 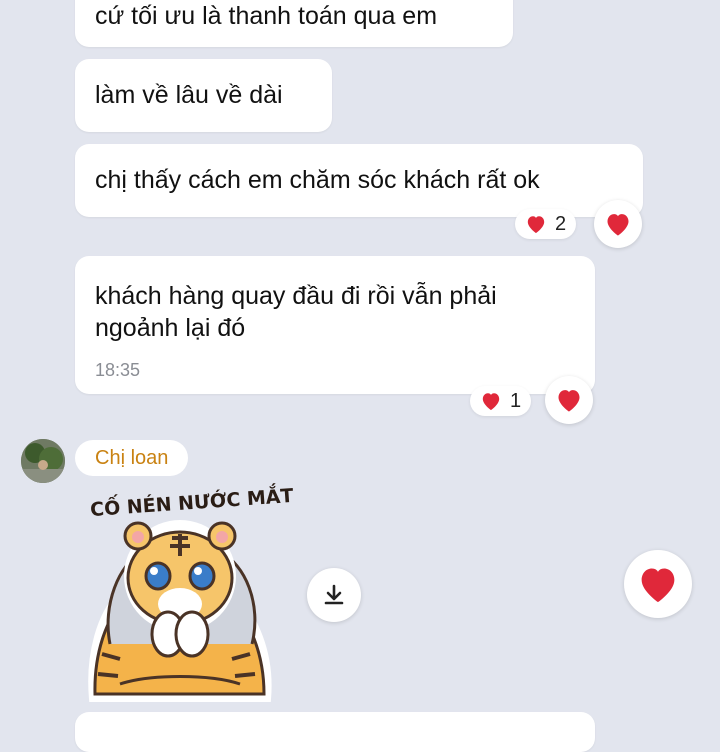 I want to click on message-text: làm về lâu về dài, so click(x=189, y=95).